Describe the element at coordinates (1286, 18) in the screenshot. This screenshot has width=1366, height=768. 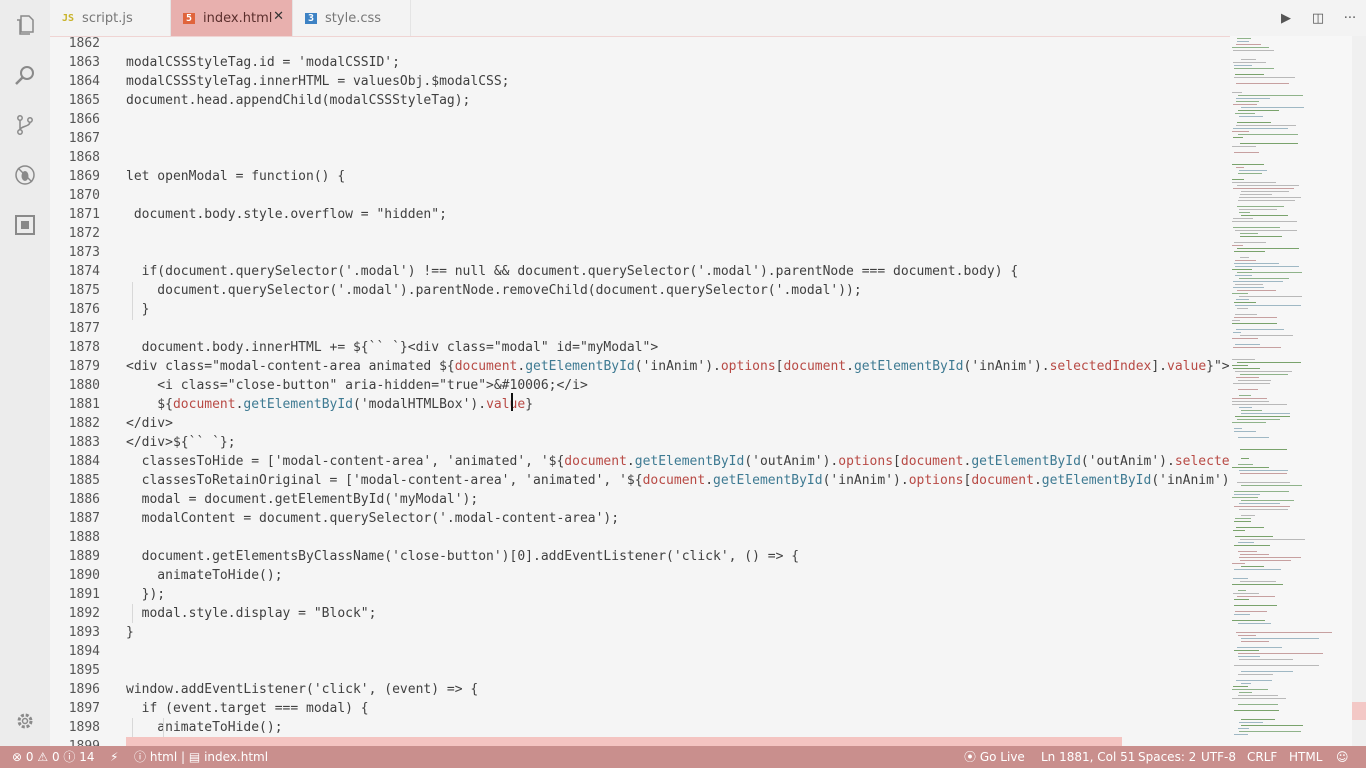
I see `run-icon: ▶` at that location.